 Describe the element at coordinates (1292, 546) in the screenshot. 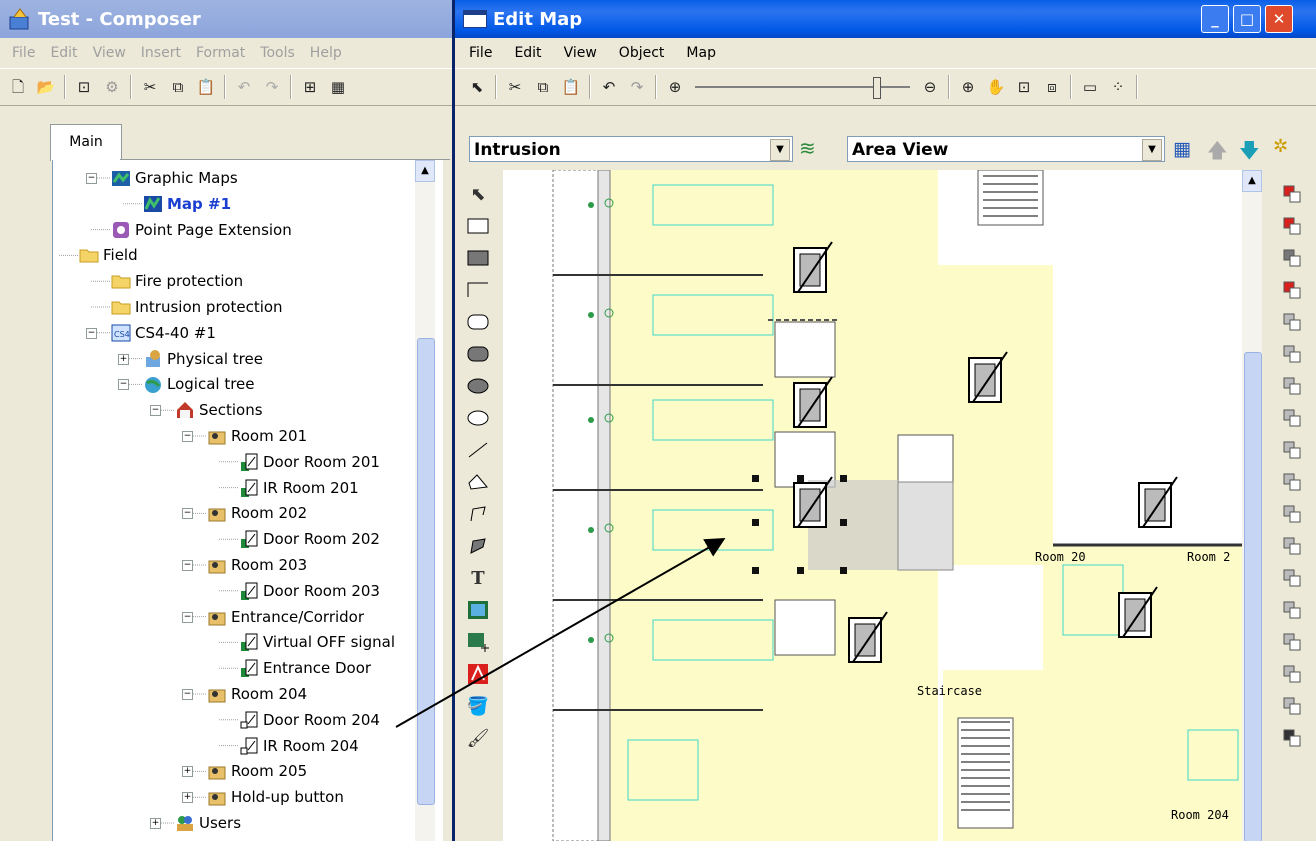

I see `space-even-icon` at that location.